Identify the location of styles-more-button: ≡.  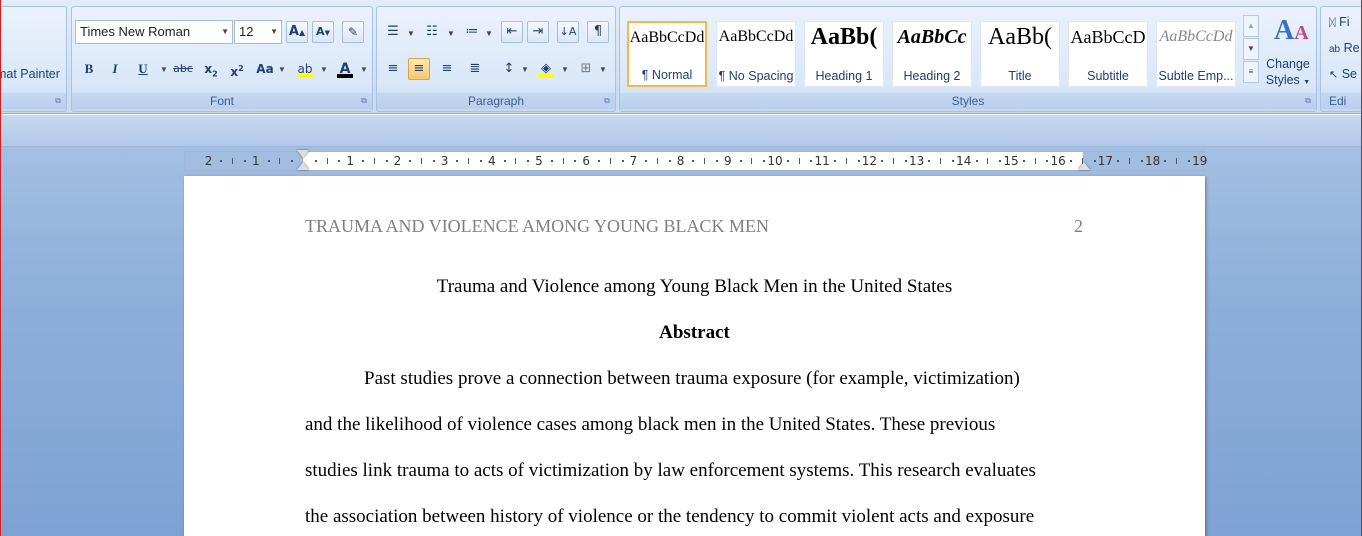
(1251, 72).